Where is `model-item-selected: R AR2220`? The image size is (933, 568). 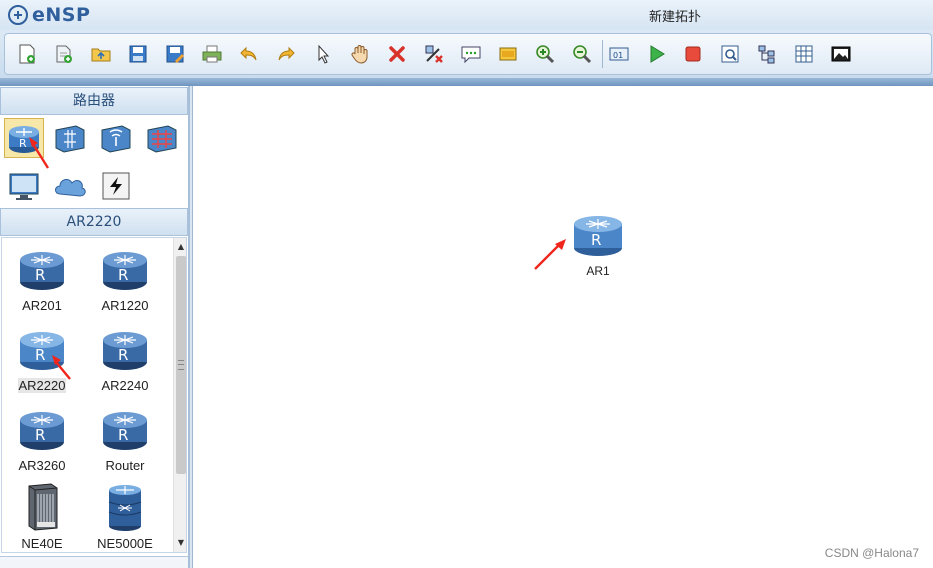
model-item-selected: R AR2220 is located at coordinates (42, 362).